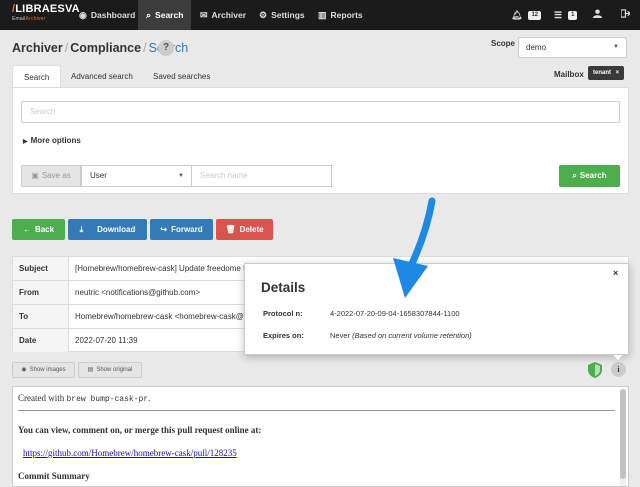 The width and height of the screenshot is (640, 487). I want to click on user-button, so click(597, 15).